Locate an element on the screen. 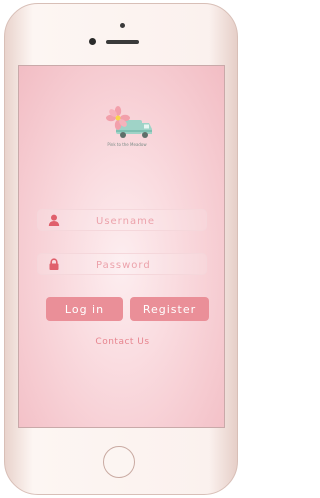 This screenshot has width=320, height=498. home-button is located at coordinates (119, 462).